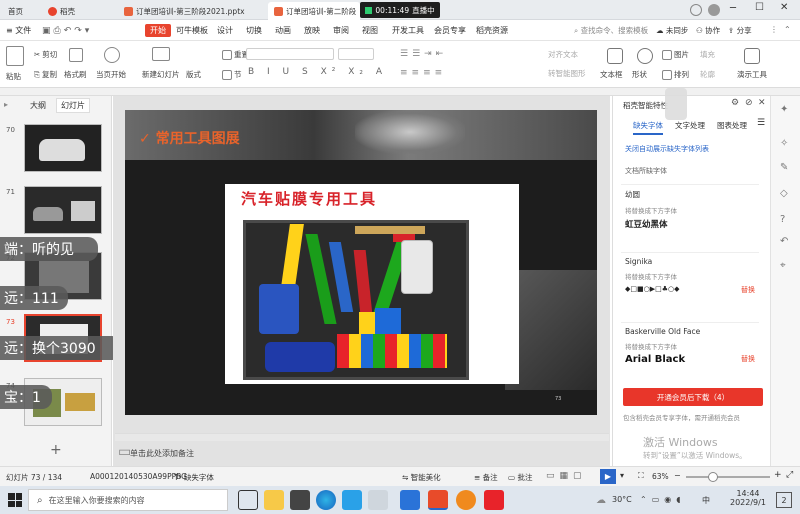 The image size is (800, 514). What do you see at coordinates (20, 11) in the screenshot?
I see `tab-home: 首页` at bounding box center [20, 11].